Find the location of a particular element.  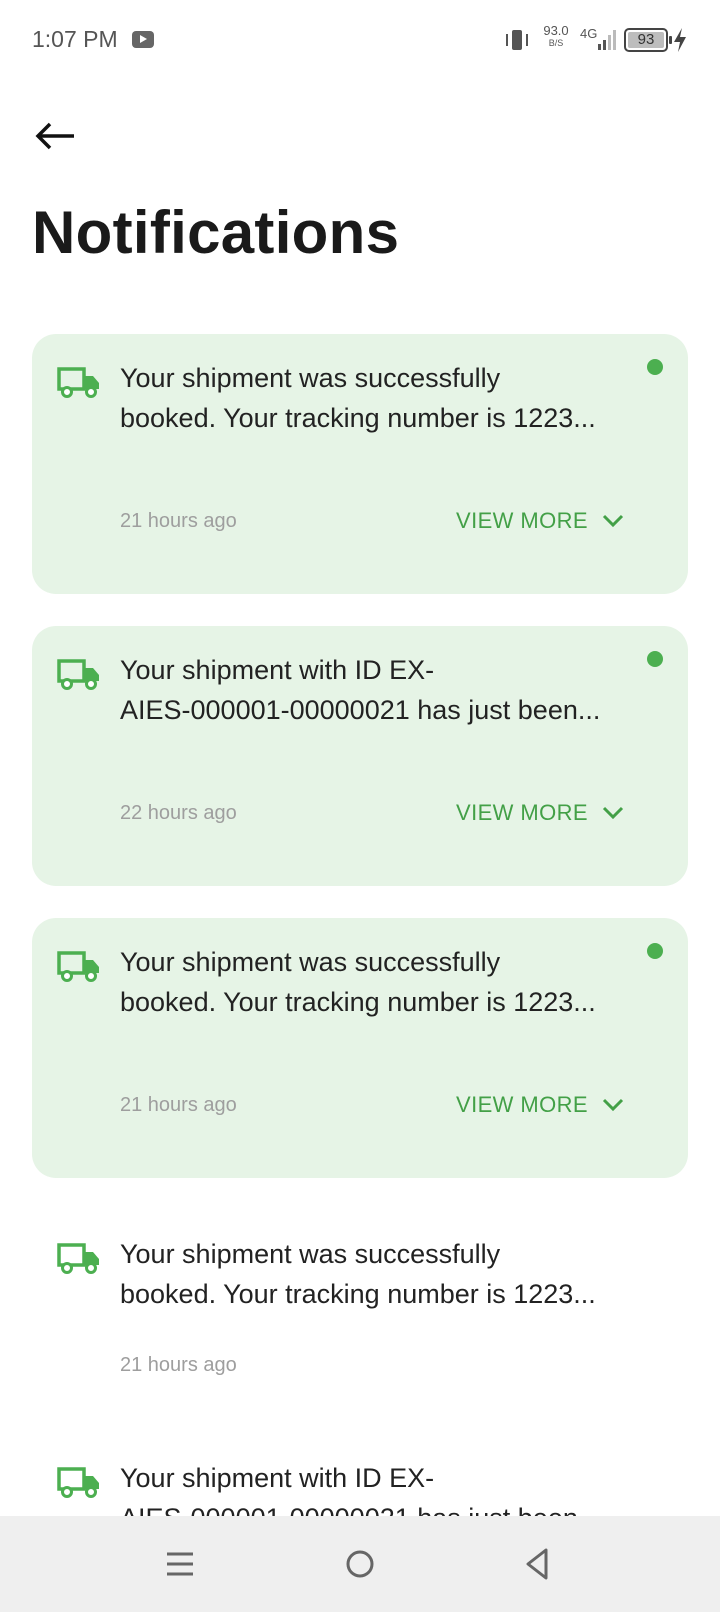

arrow-left-icon is located at coordinates (54, 136).